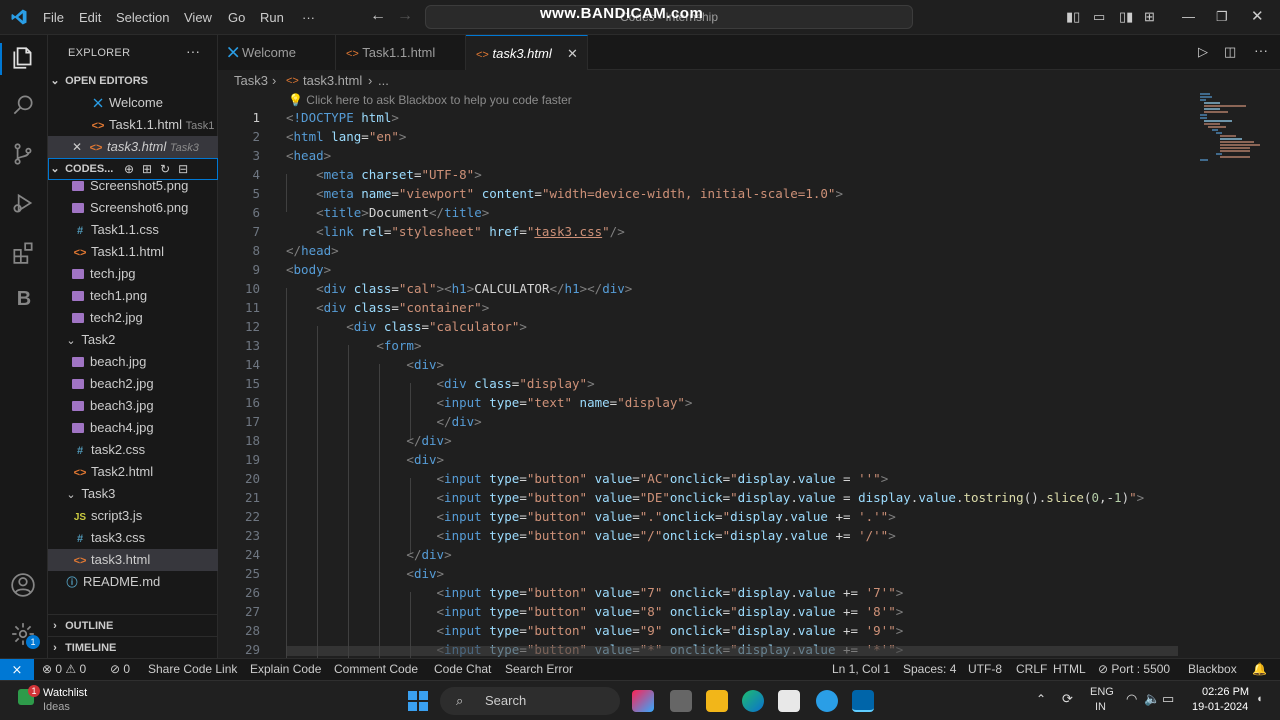  What do you see at coordinates (133, 625) in the screenshot?
I see `outline-header: › OUTLINE` at bounding box center [133, 625].